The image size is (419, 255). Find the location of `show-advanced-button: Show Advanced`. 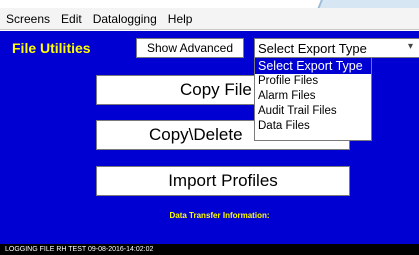

show-advanced-button: Show Advanced is located at coordinates (190, 48).